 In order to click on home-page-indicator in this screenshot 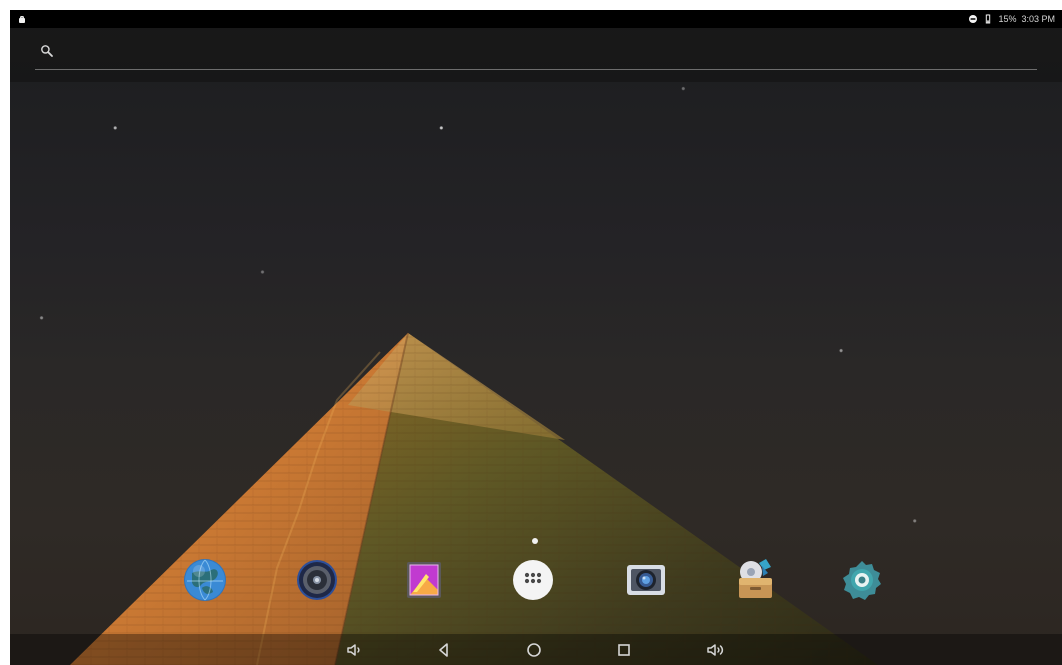, I will do `click(535, 541)`.